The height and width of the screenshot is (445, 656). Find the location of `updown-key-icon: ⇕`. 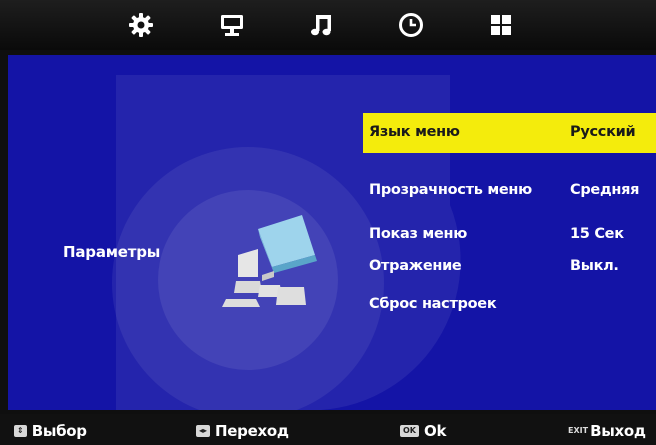

updown-key-icon: ⇕ is located at coordinates (20, 431).